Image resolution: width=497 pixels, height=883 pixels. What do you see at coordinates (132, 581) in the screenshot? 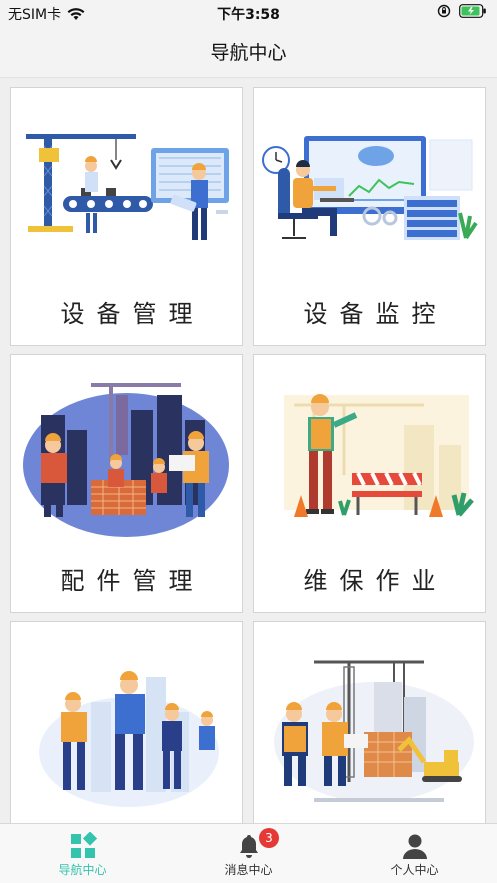
I see `card-label: 配件管理` at bounding box center [132, 581].